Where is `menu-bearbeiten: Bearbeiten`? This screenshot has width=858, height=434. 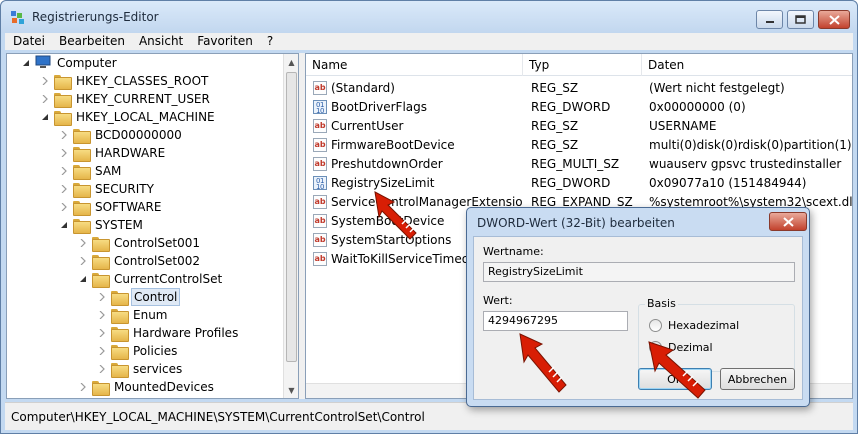 menu-bearbeiten: Bearbeiten is located at coordinates (92, 41).